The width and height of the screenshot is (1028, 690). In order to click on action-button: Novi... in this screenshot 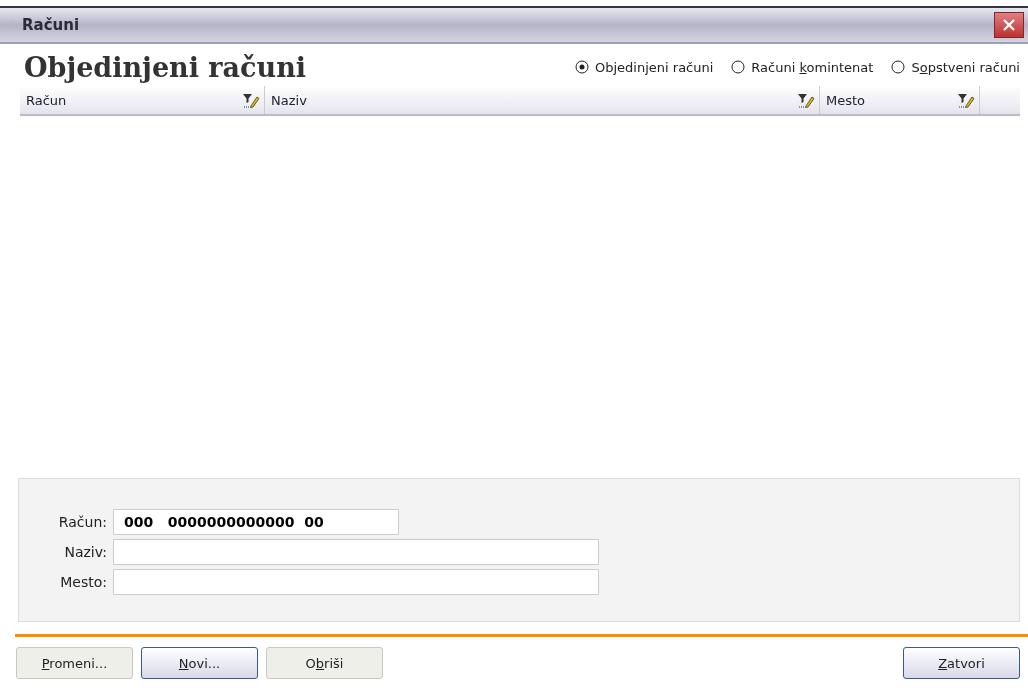, I will do `click(199, 663)`.